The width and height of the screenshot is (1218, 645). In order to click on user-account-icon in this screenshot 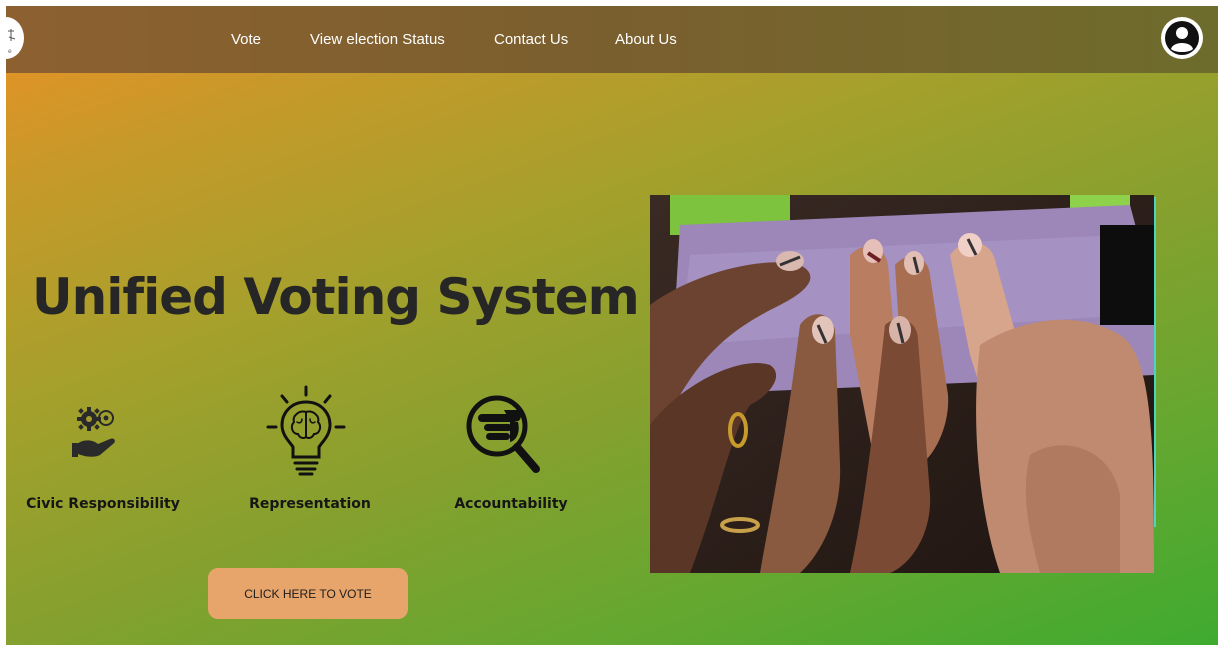, I will do `click(1182, 38)`.